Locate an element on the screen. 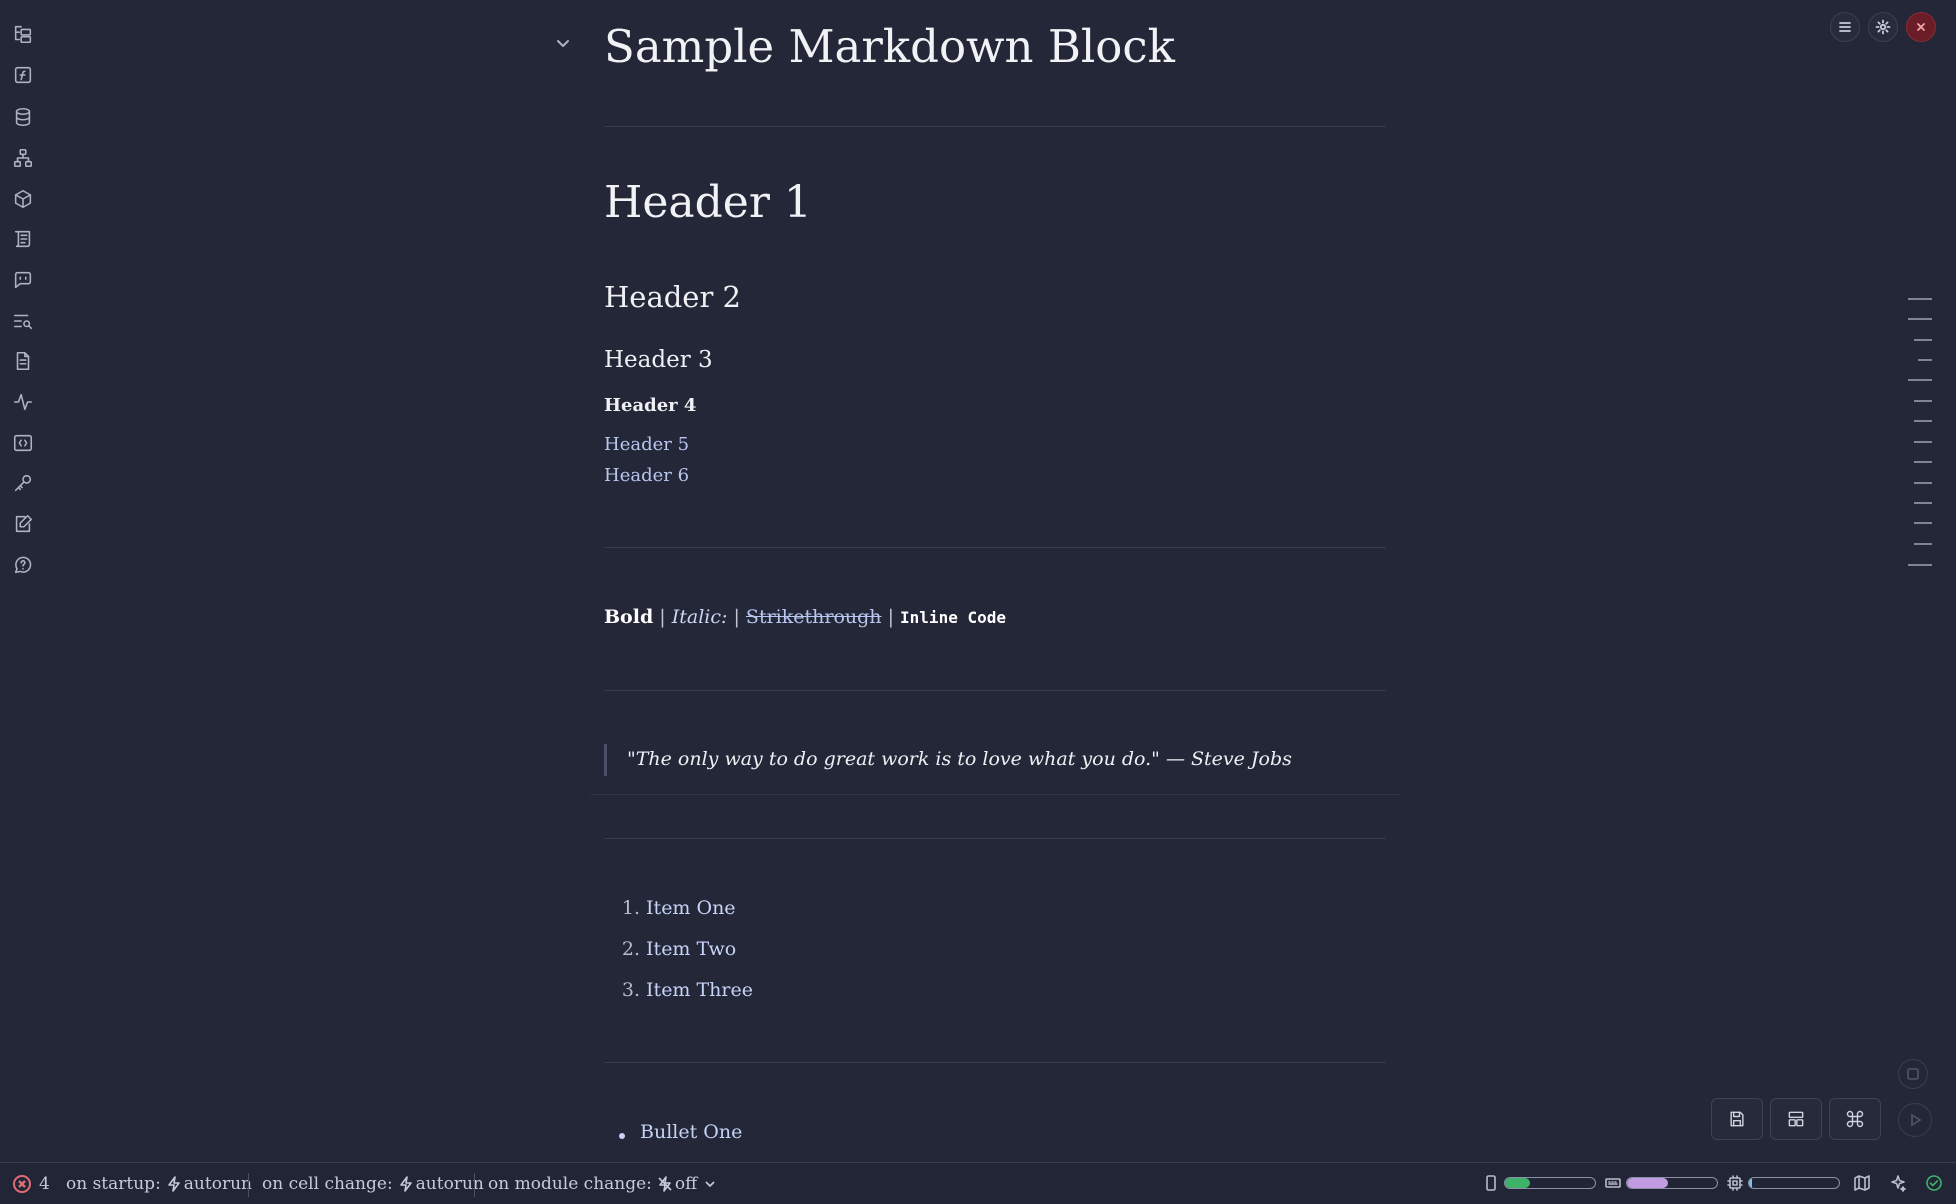 The image size is (1956, 1204). outline-icon is located at coordinates (23, 239).